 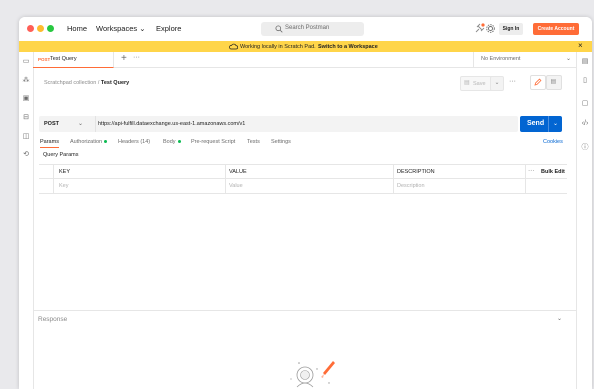 I want to click on method-label: POST, so click(x=51, y=124).